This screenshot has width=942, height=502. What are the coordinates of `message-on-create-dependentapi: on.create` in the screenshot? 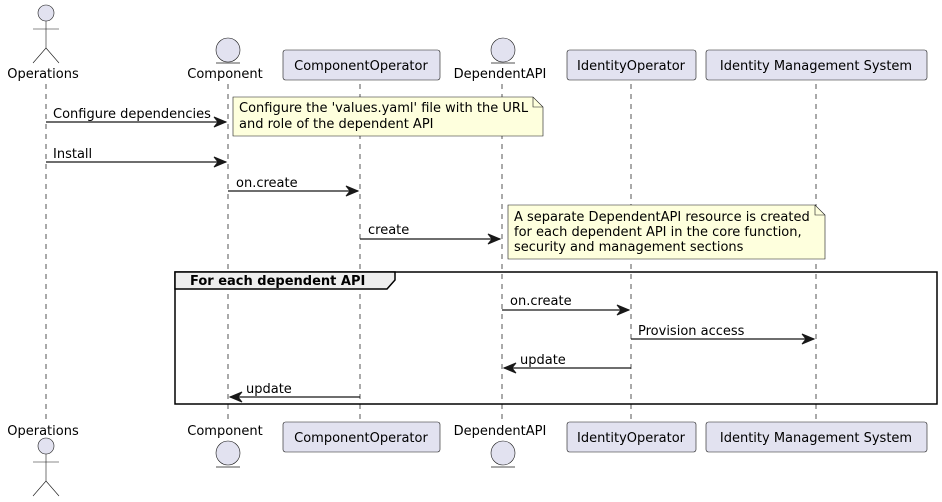 It's located at (566, 305).